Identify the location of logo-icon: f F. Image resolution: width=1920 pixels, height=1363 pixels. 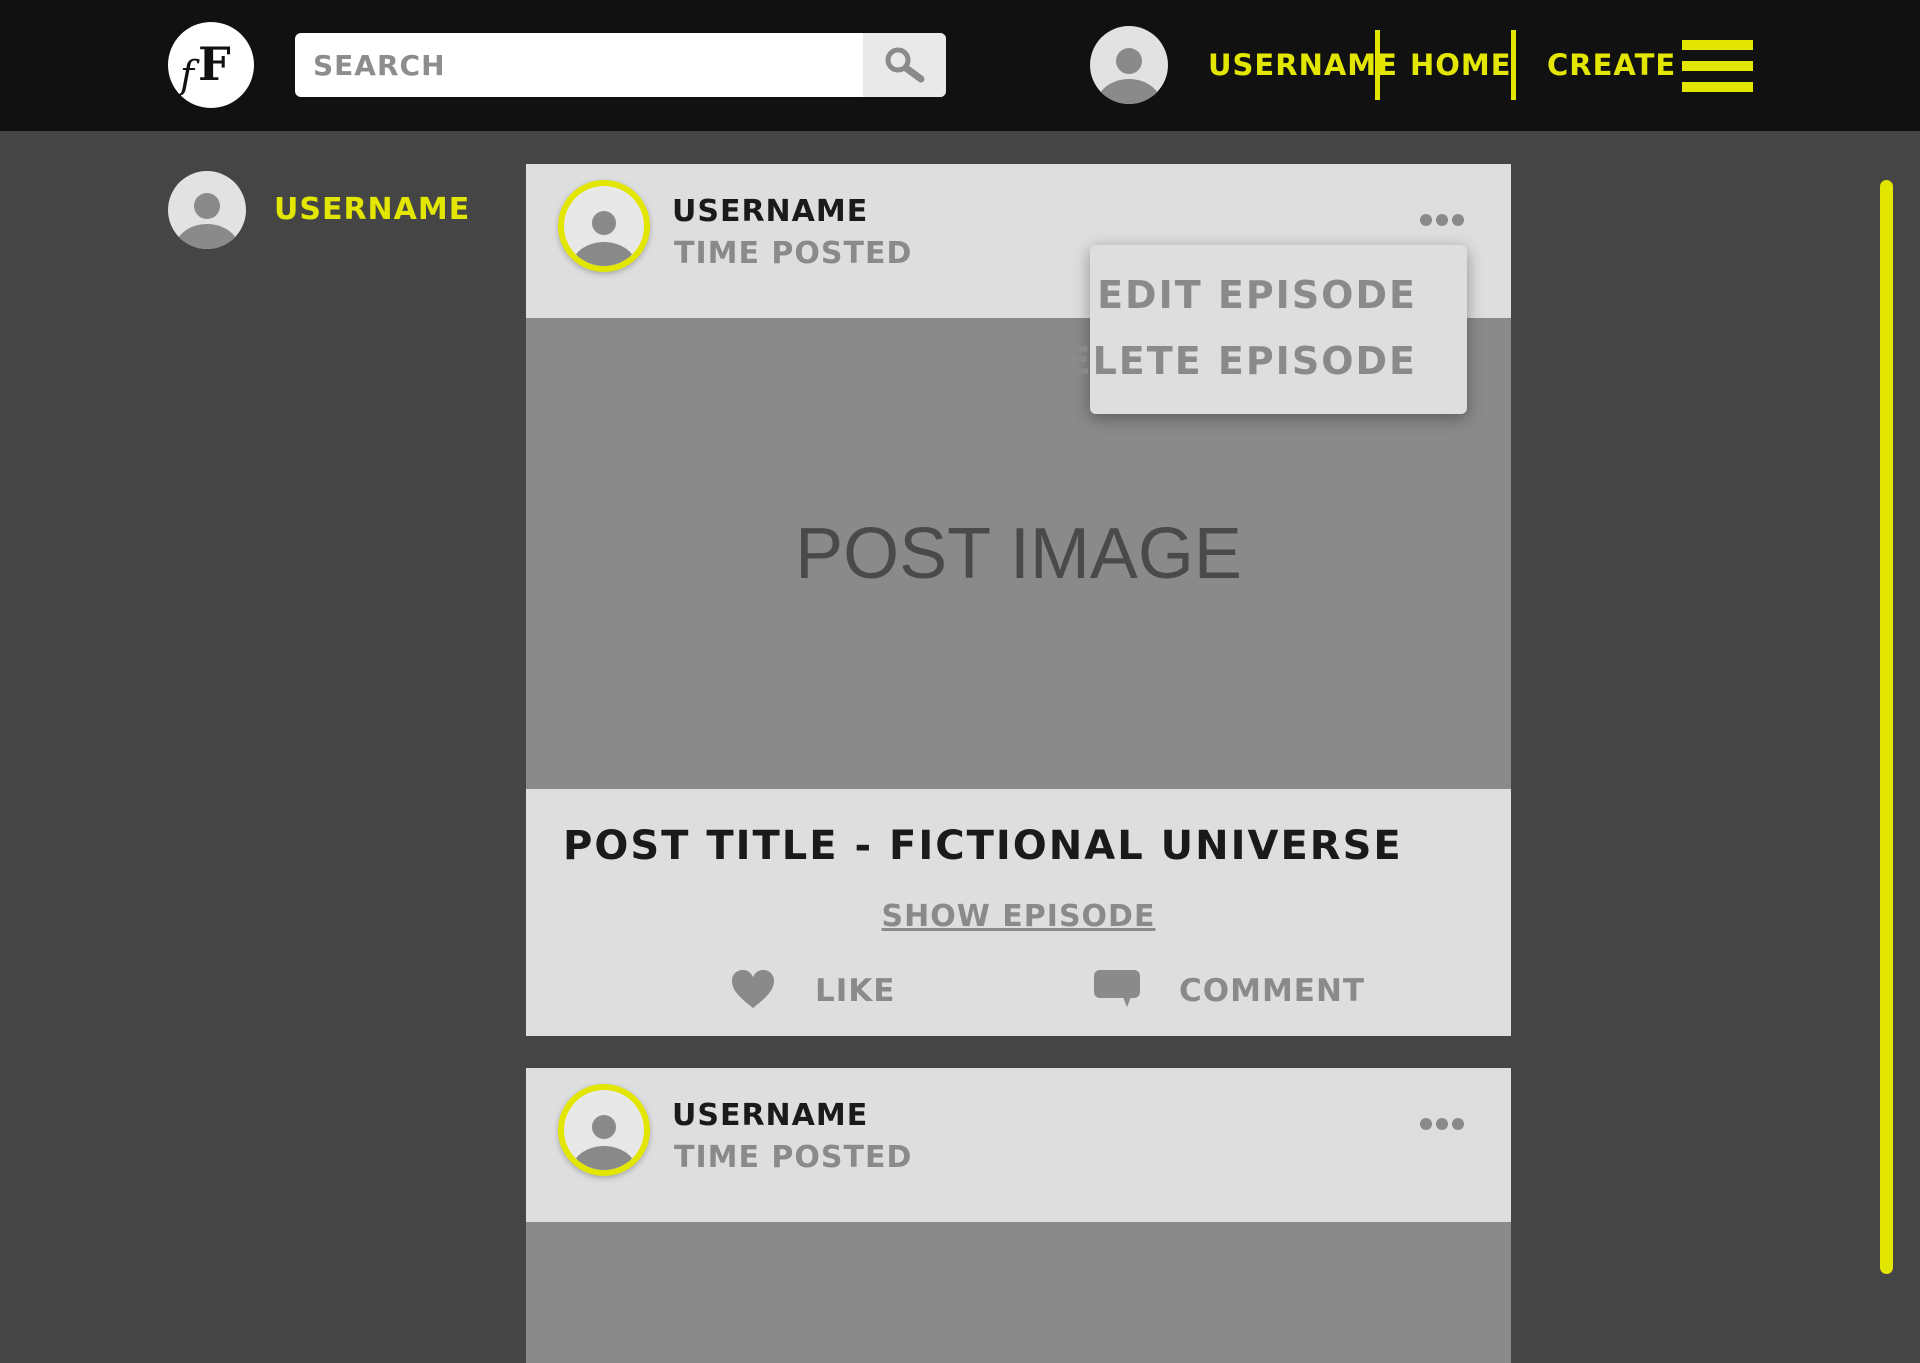
(204, 67).